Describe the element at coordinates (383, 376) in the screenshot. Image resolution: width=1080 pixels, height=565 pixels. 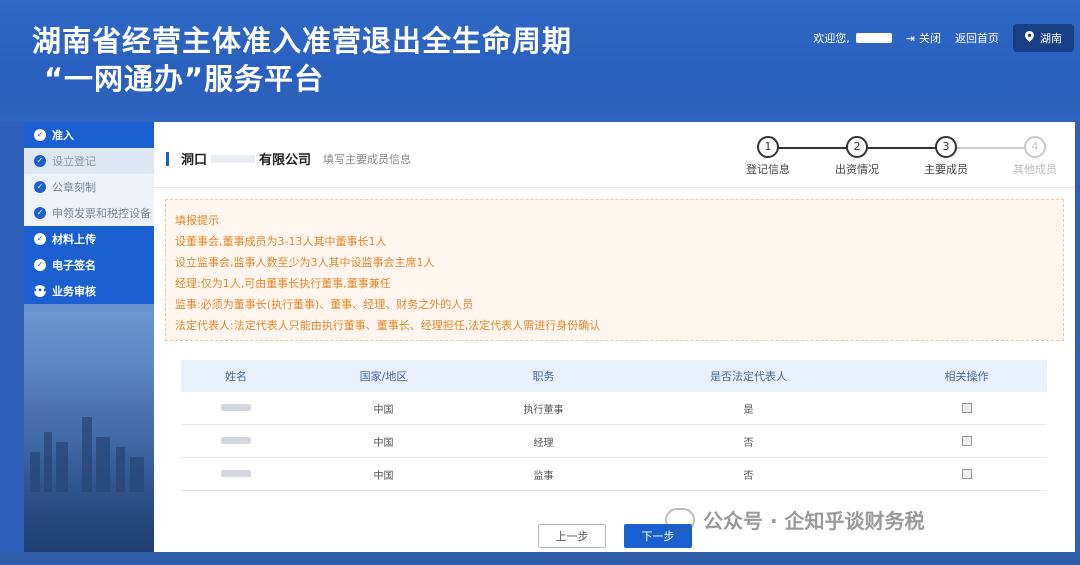
I see `col-header-country: 国家/地区` at that location.